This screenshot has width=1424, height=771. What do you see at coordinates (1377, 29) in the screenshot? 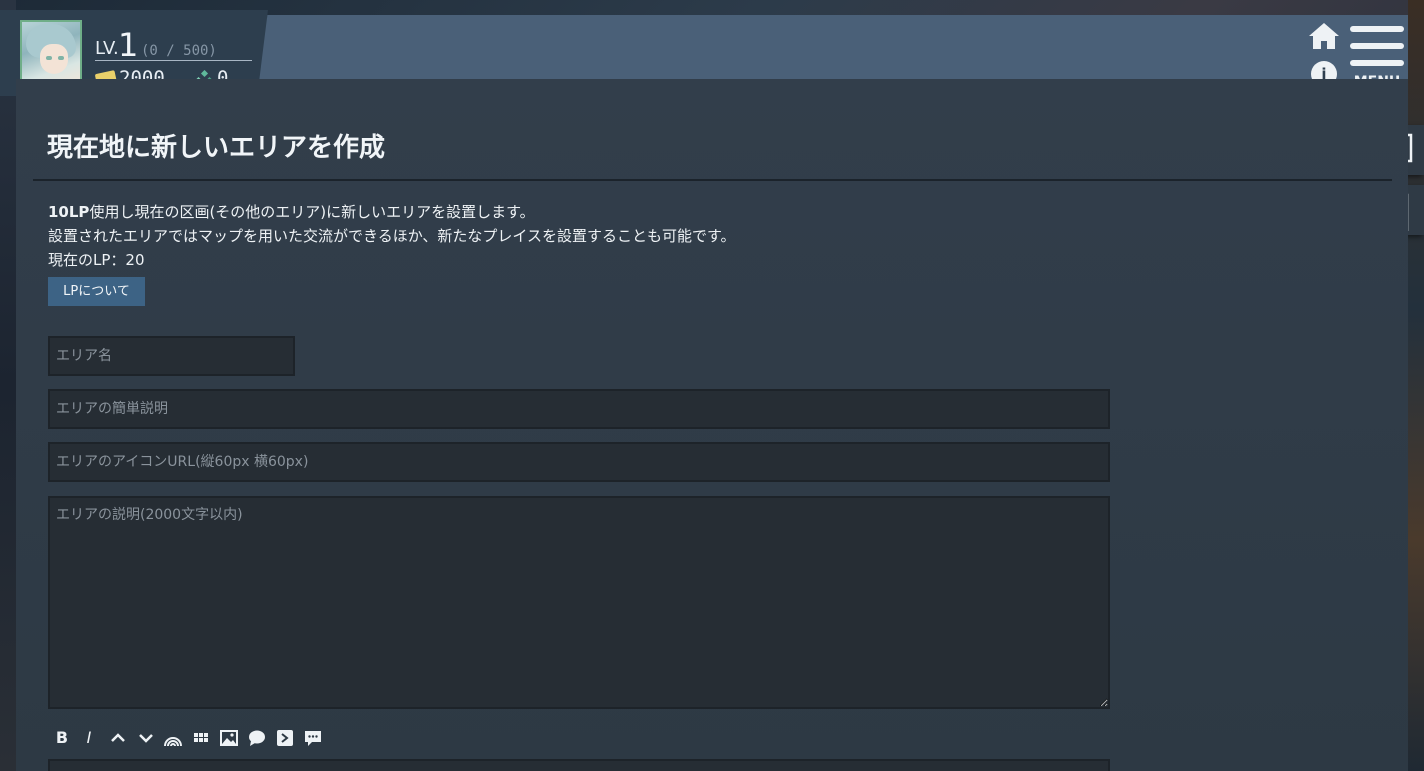
I see `hamburger-menu-icon` at bounding box center [1377, 29].